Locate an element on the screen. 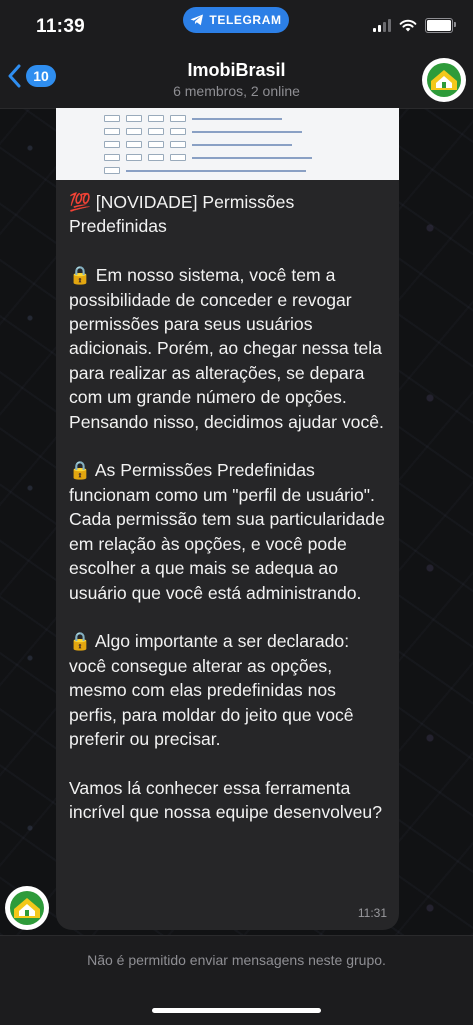 The width and height of the screenshot is (473, 1025). cellular-signal-icon is located at coordinates (382, 25).